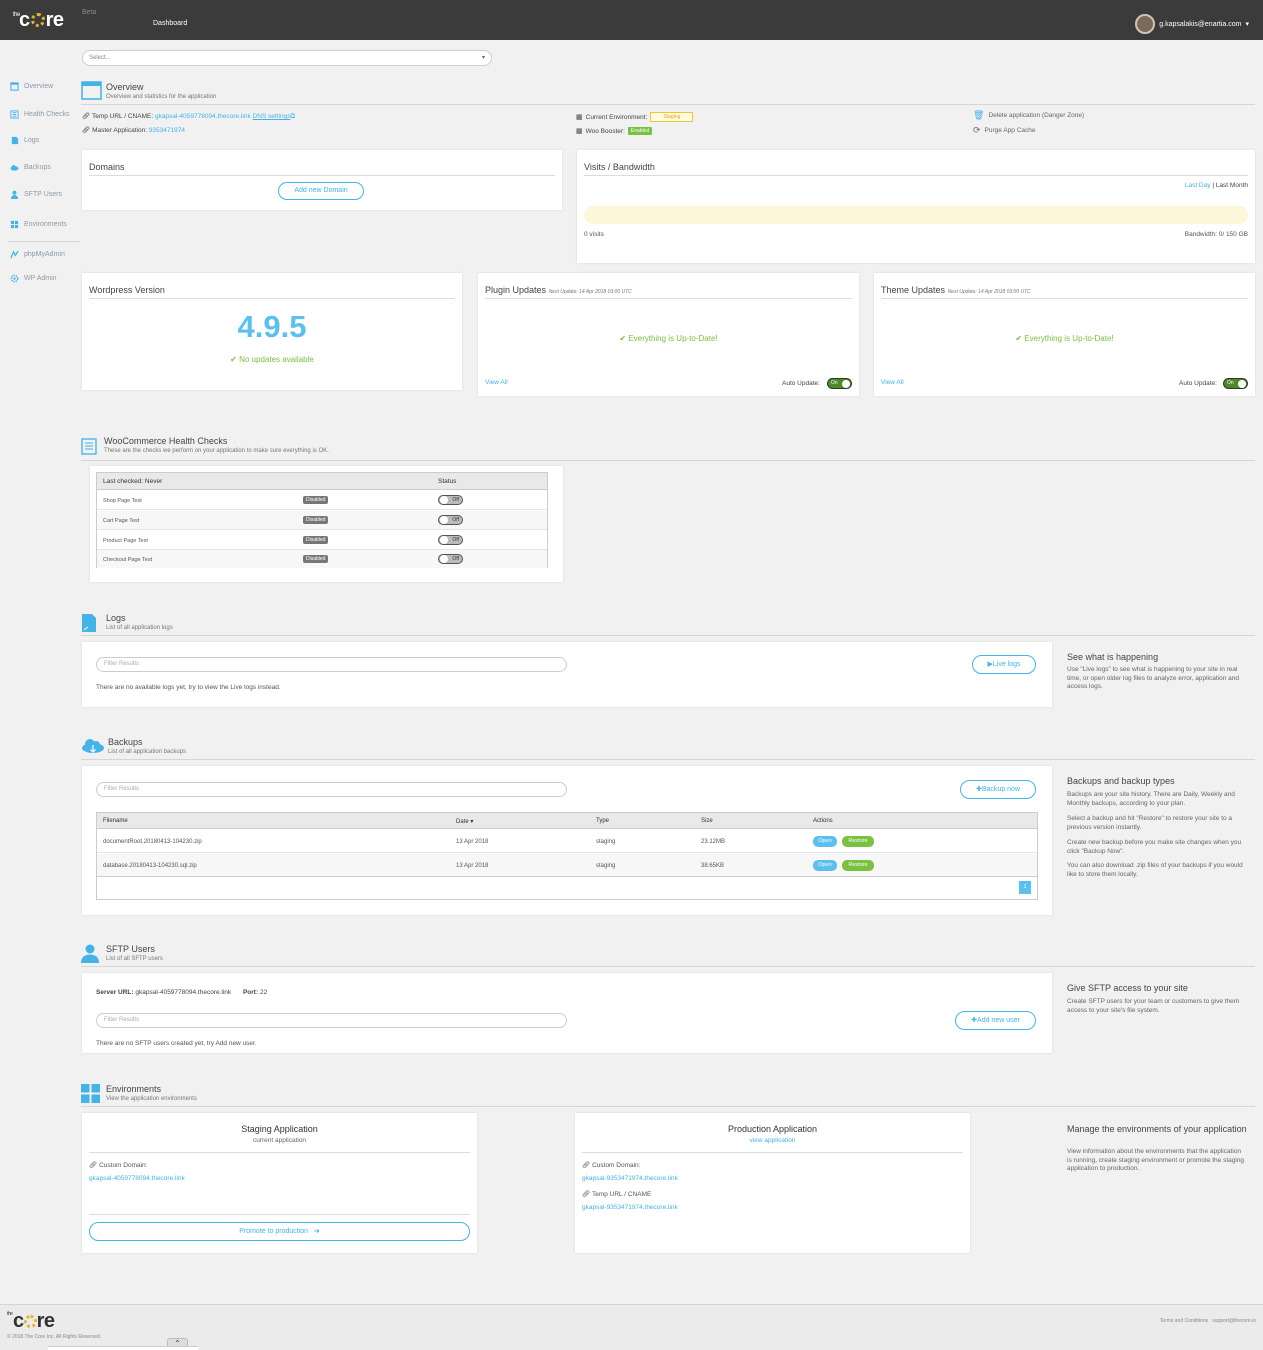 Image resolution: width=1263 pixels, height=1350 pixels. Describe the element at coordinates (125, 742) in the screenshot. I see `section-title-backups: Backups` at that location.